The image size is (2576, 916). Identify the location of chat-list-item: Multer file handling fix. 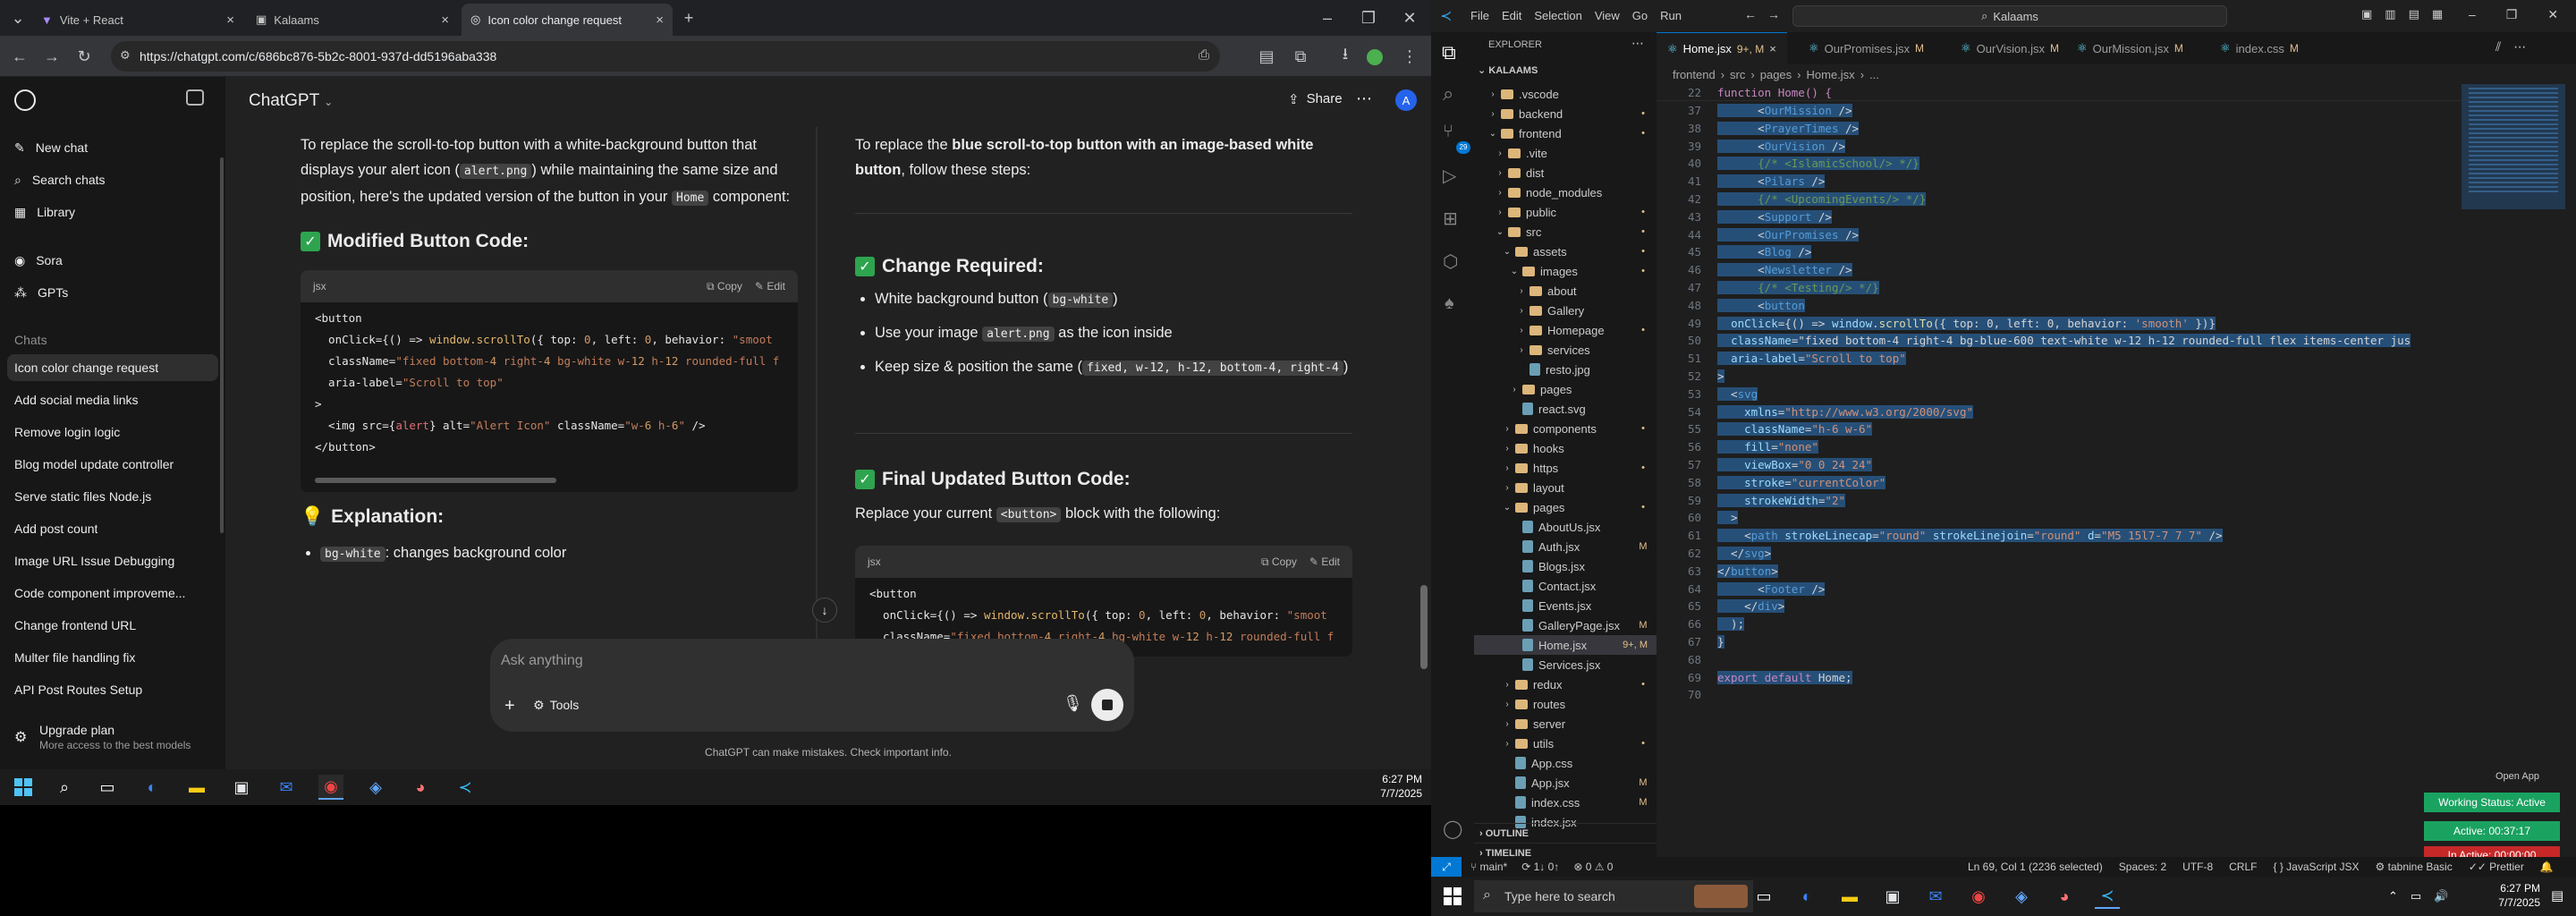
(116, 657).